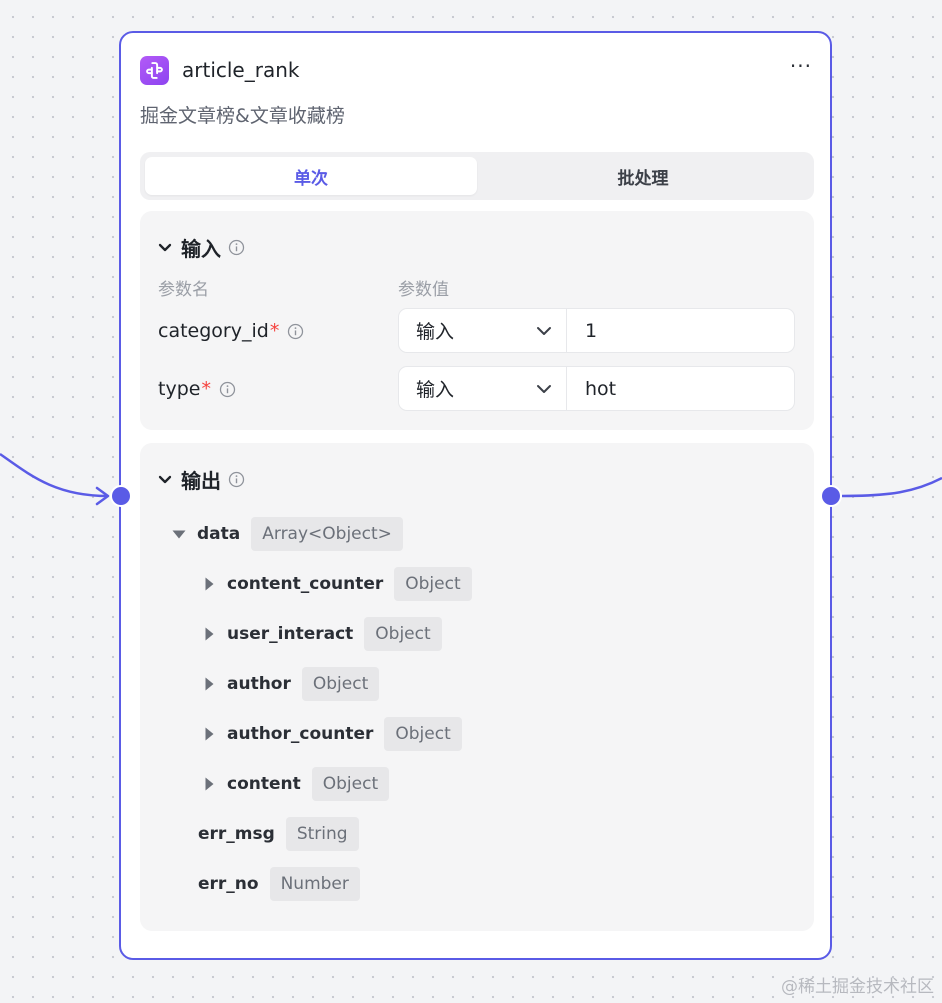 The height and width of the screenshot is (1003, 942). I want to click on param-name-text: category_id, so click(213, 331).